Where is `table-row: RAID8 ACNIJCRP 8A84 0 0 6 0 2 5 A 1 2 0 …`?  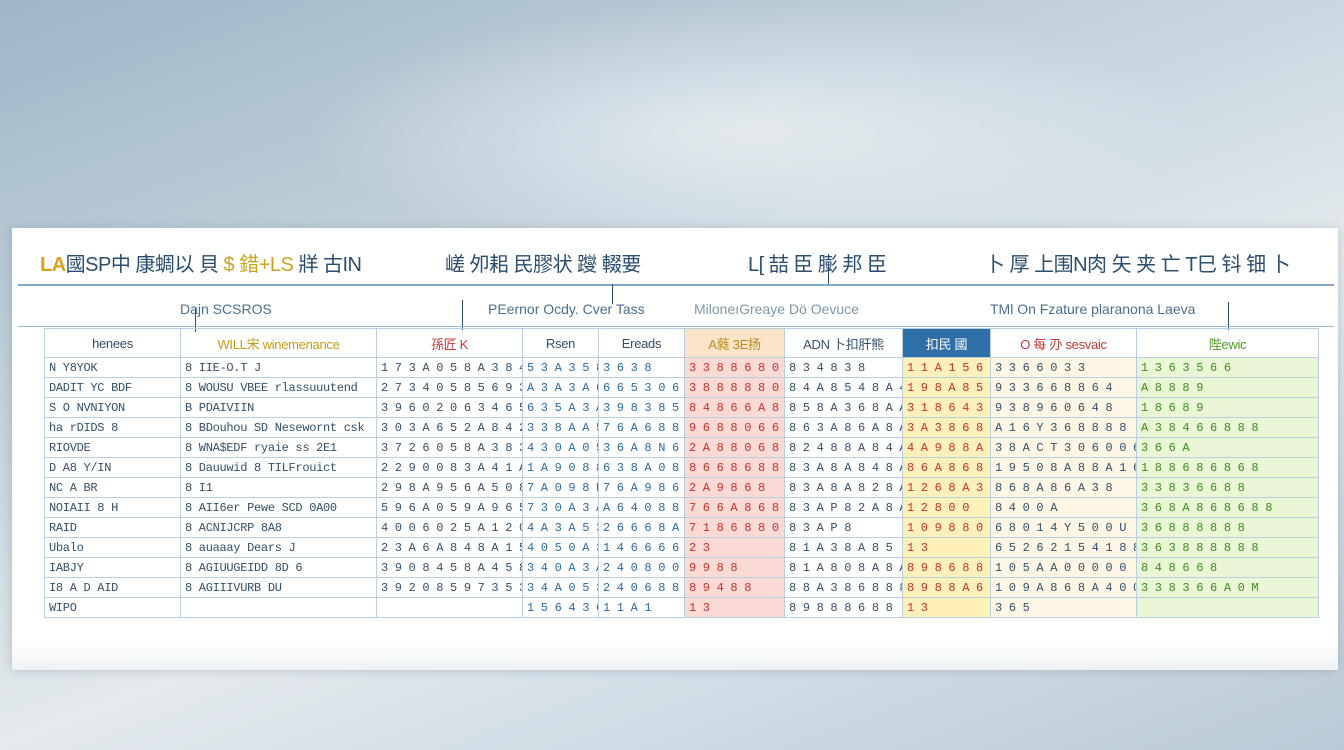 table-row: RAID8 ACNIJCRP 8A84 0 0 6 0 2 5 A 1 2 0 … is located at coordinates (681, 527).